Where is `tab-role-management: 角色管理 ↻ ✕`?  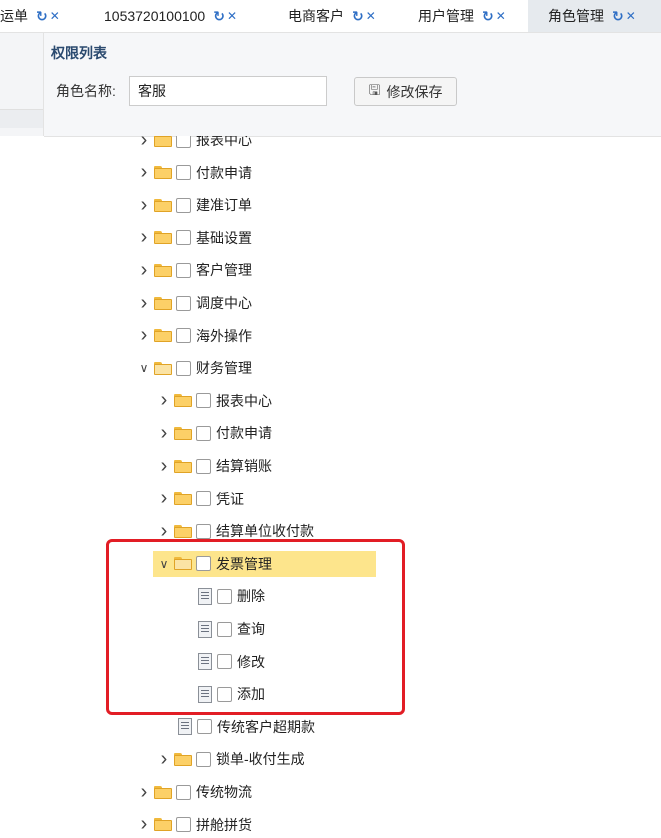 tab-role-management: 角色管理 ↻ ✕ is located at coordinates (594, 16).